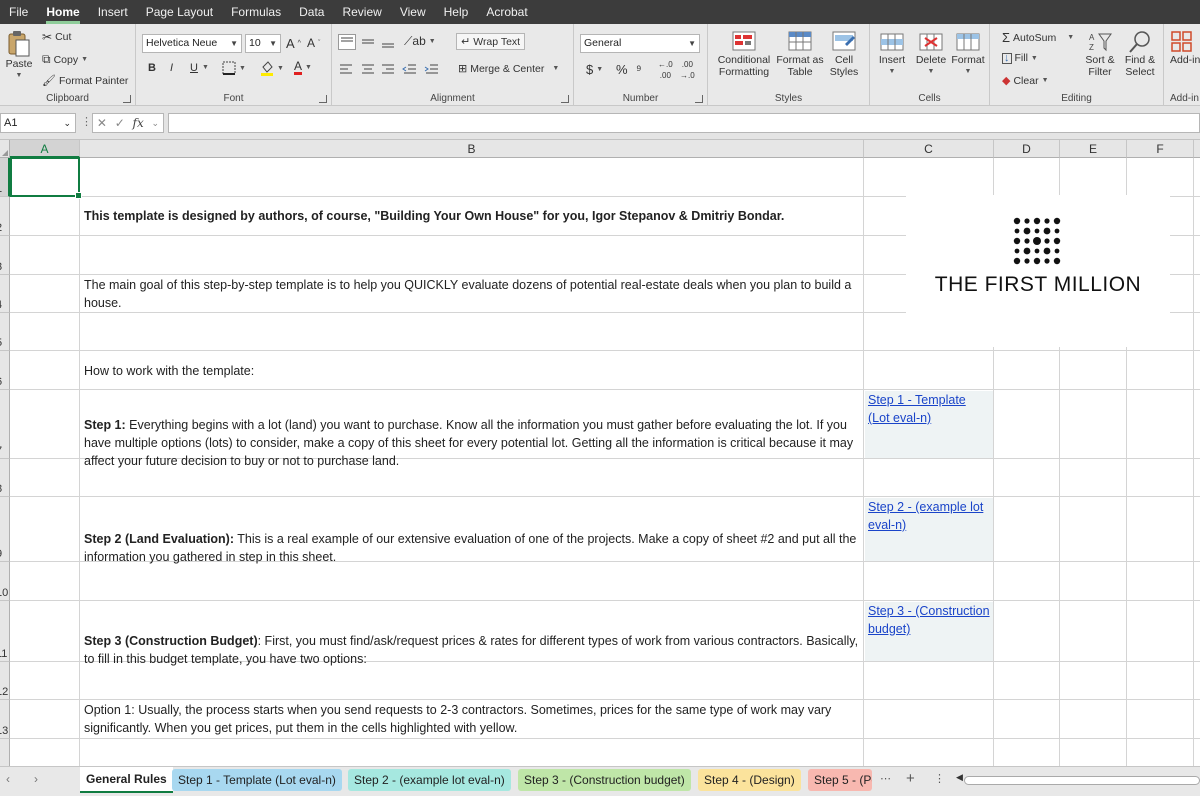 The height and width of the screenshot is (796, 1200). Describe the element at coordinates (368, 69) in the screenshot. I see `align-center-icon` at that location.